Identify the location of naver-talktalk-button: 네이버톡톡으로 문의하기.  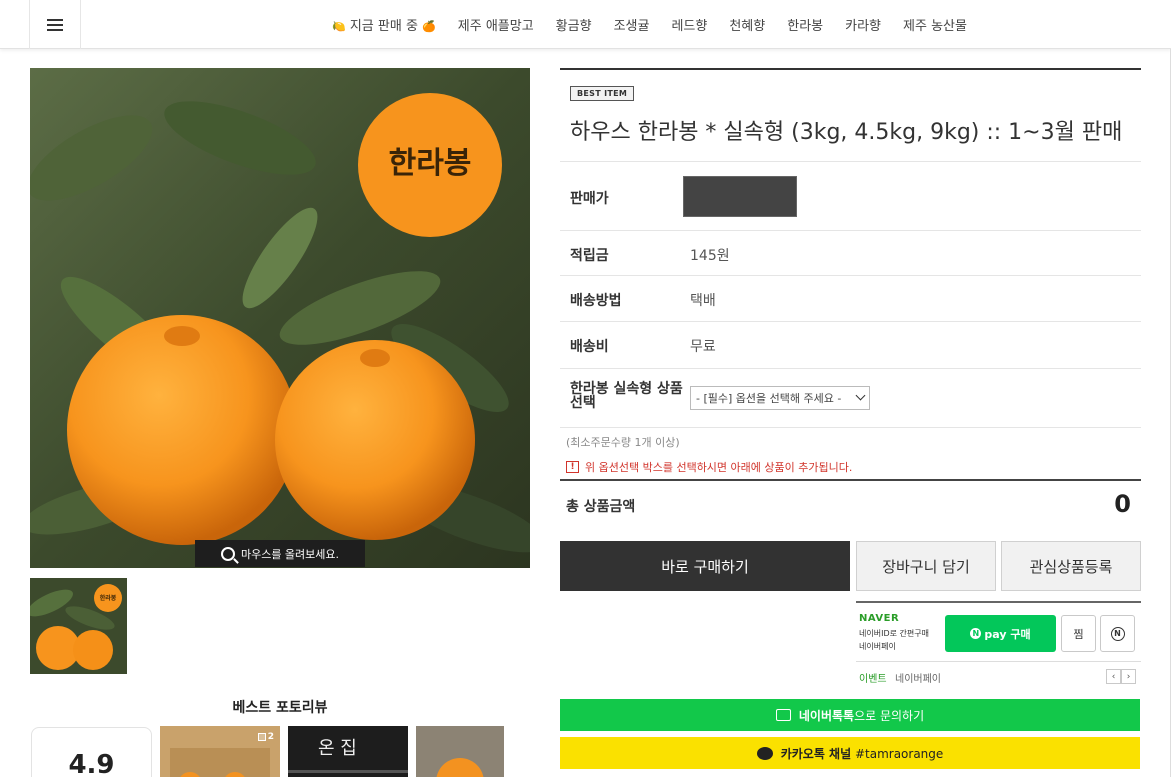
(850, 715).